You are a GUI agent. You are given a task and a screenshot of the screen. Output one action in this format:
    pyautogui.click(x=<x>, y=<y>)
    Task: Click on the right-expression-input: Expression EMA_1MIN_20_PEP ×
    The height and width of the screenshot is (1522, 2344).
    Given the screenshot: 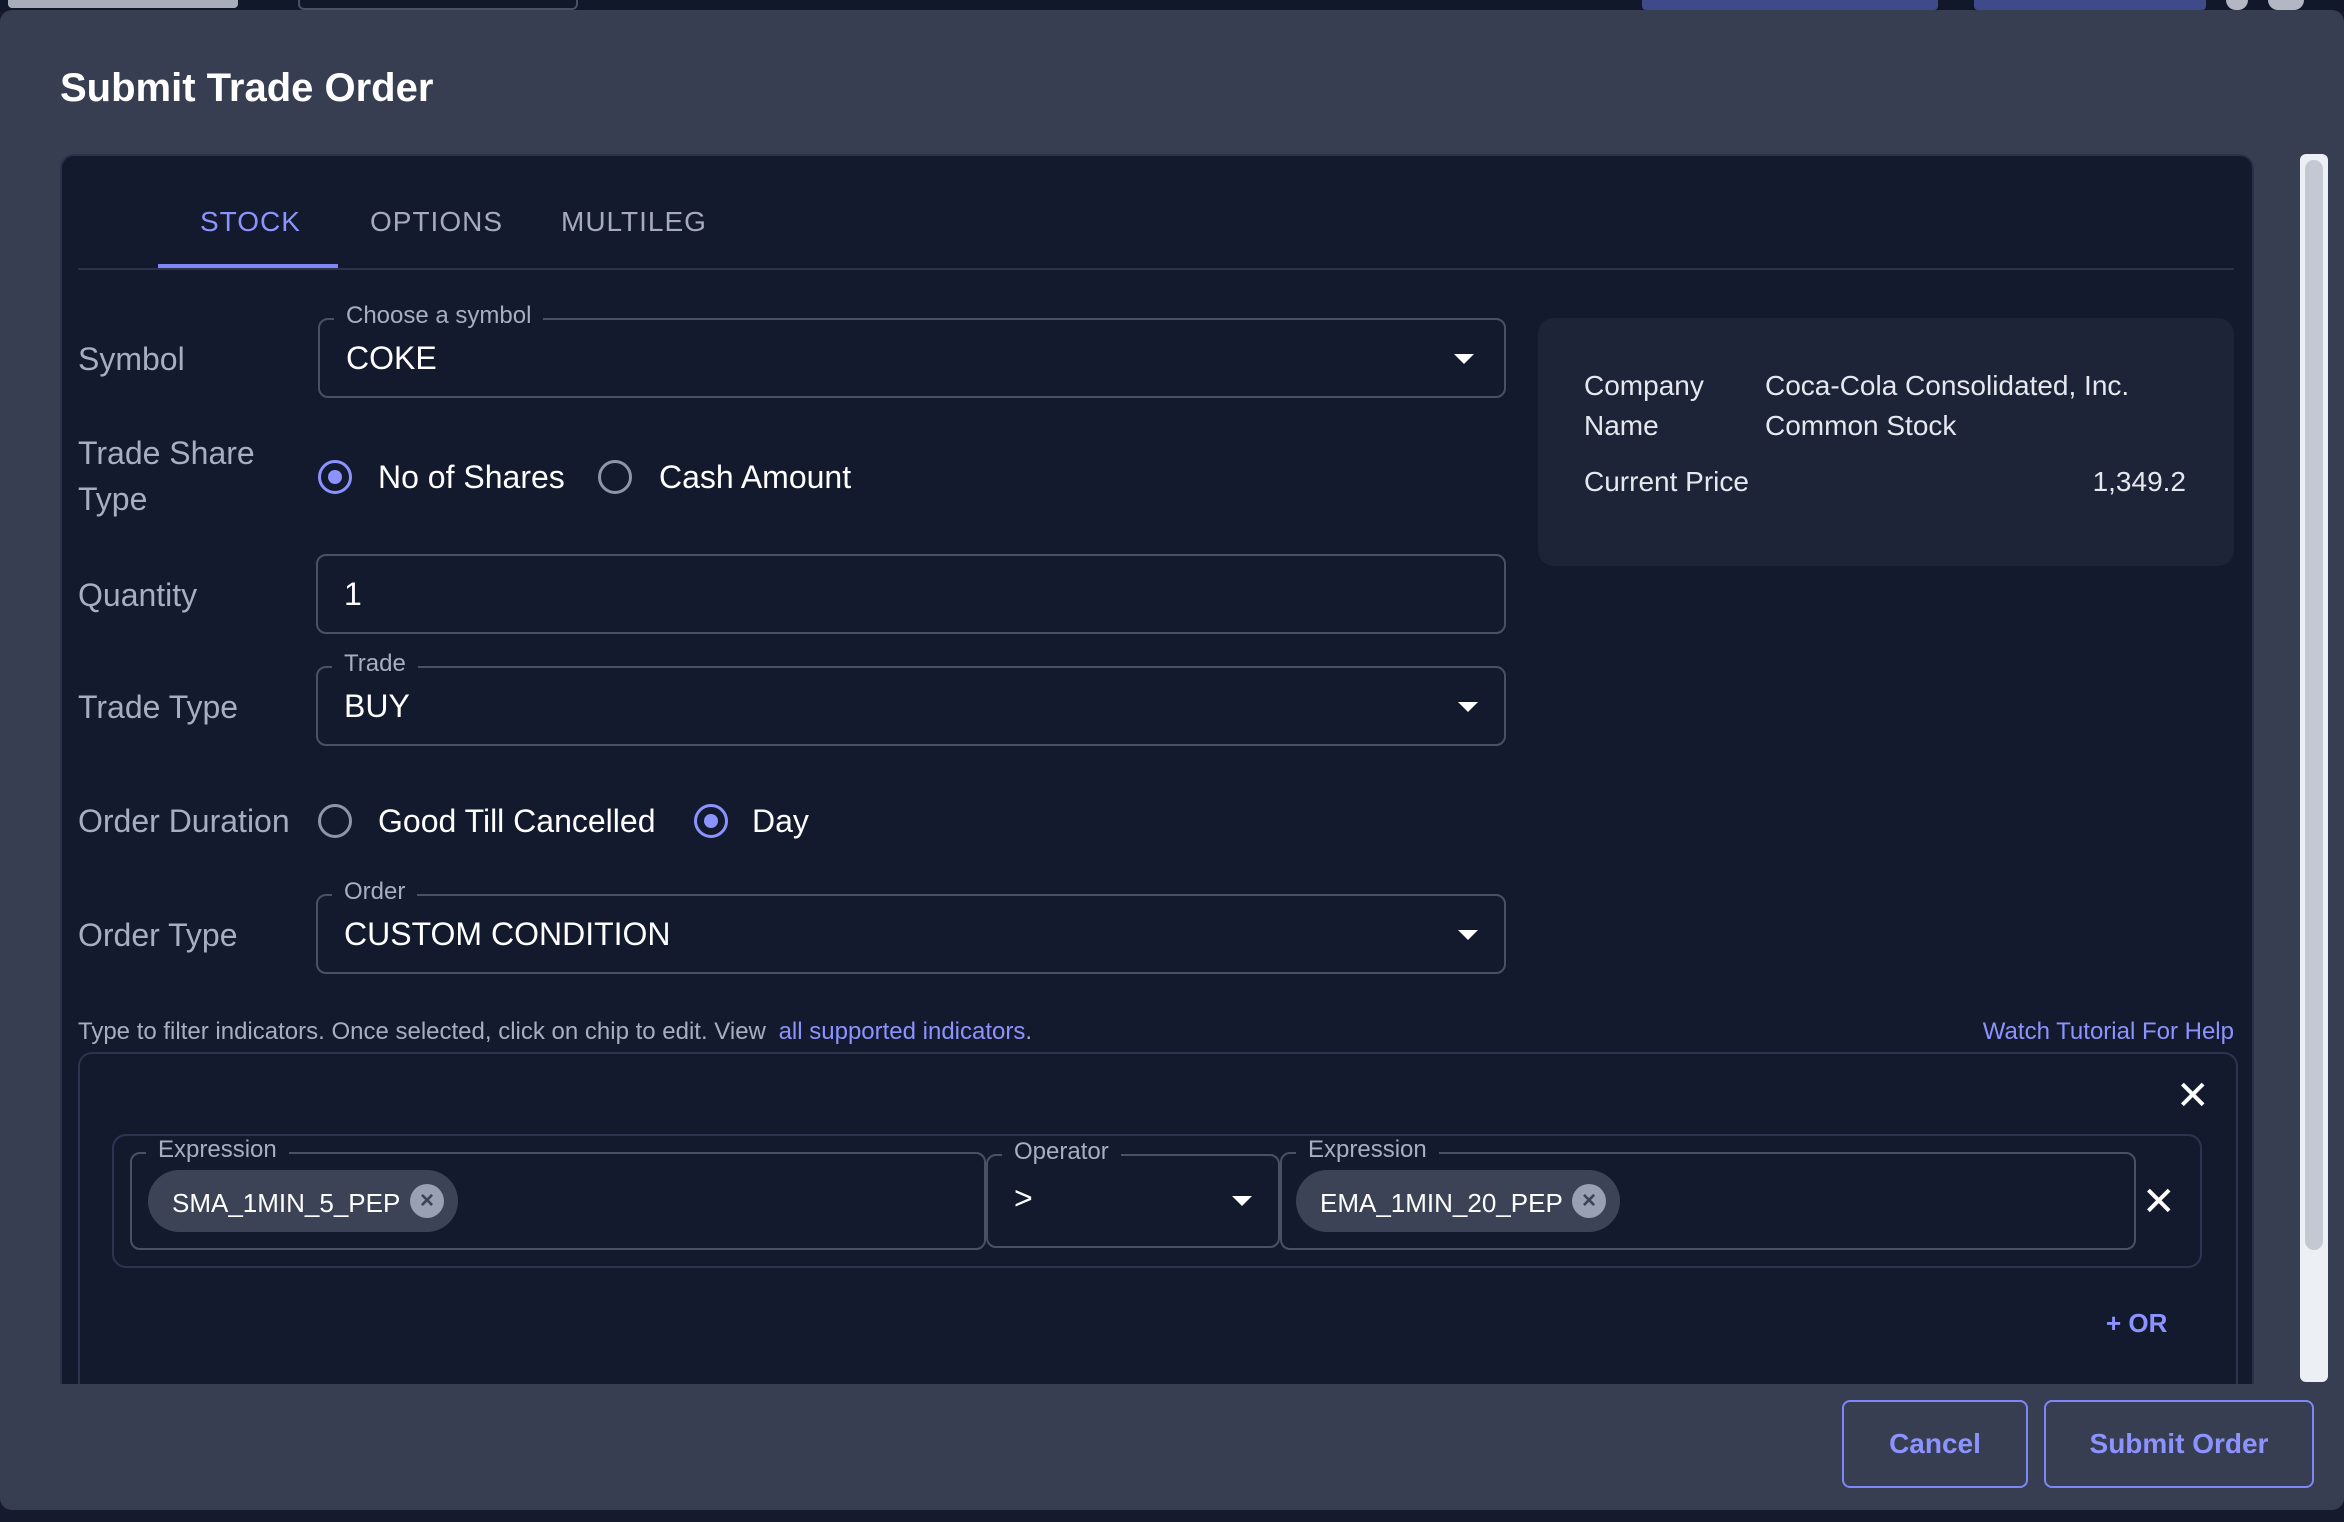 What is the action you would take?
    pyautogui.click(x=1708, y=1193)
    